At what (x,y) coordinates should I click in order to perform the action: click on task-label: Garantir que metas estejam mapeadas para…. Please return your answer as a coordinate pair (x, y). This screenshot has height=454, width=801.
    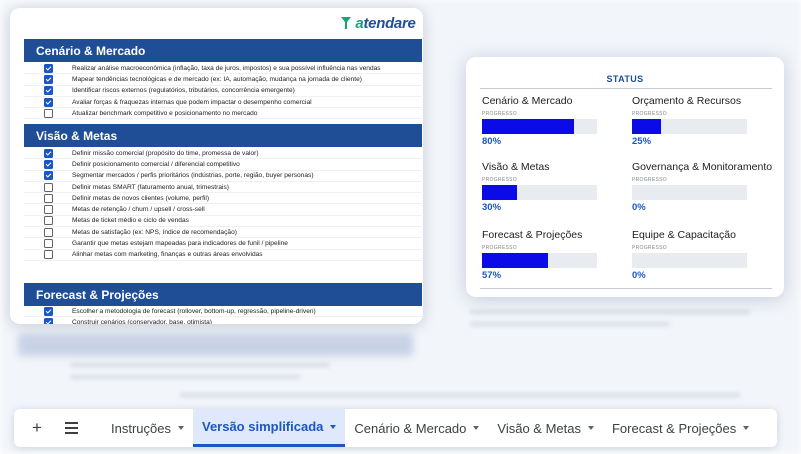
    Looking at the image, I should click on (180, 244).